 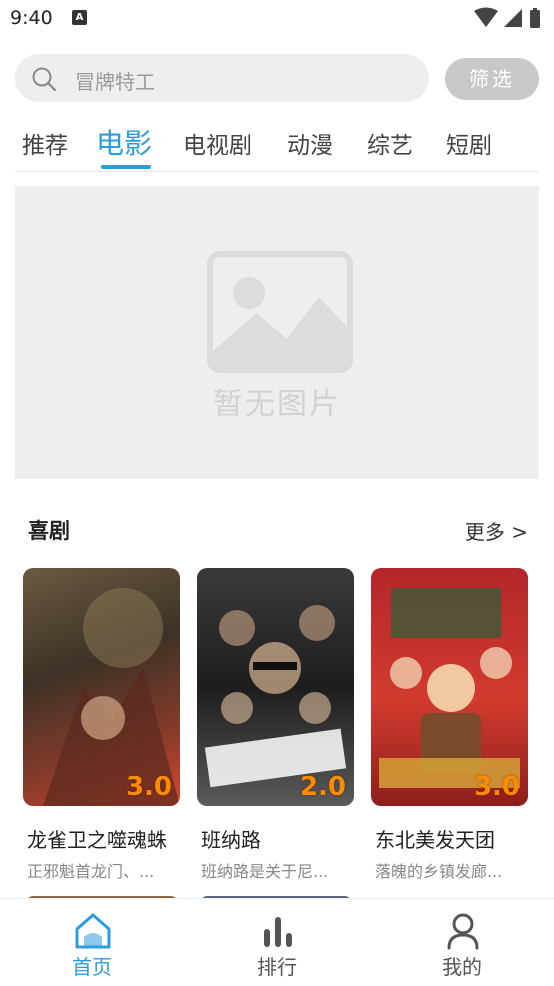 I want to click on rating-badge: 2.0, so click(x=322, y=787).